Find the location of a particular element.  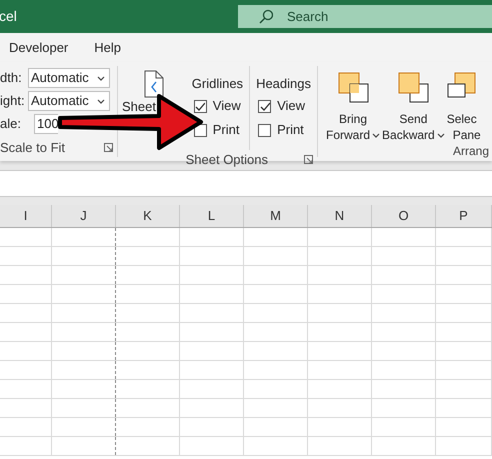

column-header: M is located at coordinates (276, 216).